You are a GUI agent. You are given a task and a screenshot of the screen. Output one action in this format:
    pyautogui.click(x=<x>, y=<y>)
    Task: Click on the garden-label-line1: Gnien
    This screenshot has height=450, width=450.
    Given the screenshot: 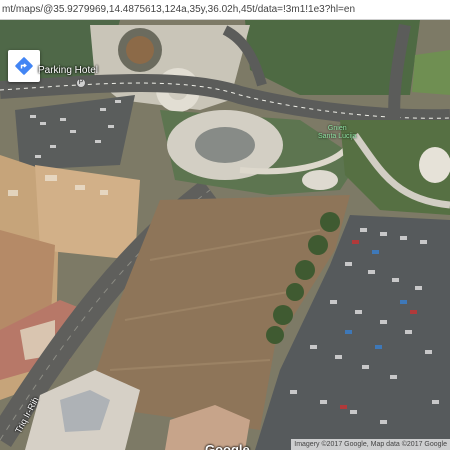 What is the action you would take?
    pyautogui.click(x=337, y=128)
    